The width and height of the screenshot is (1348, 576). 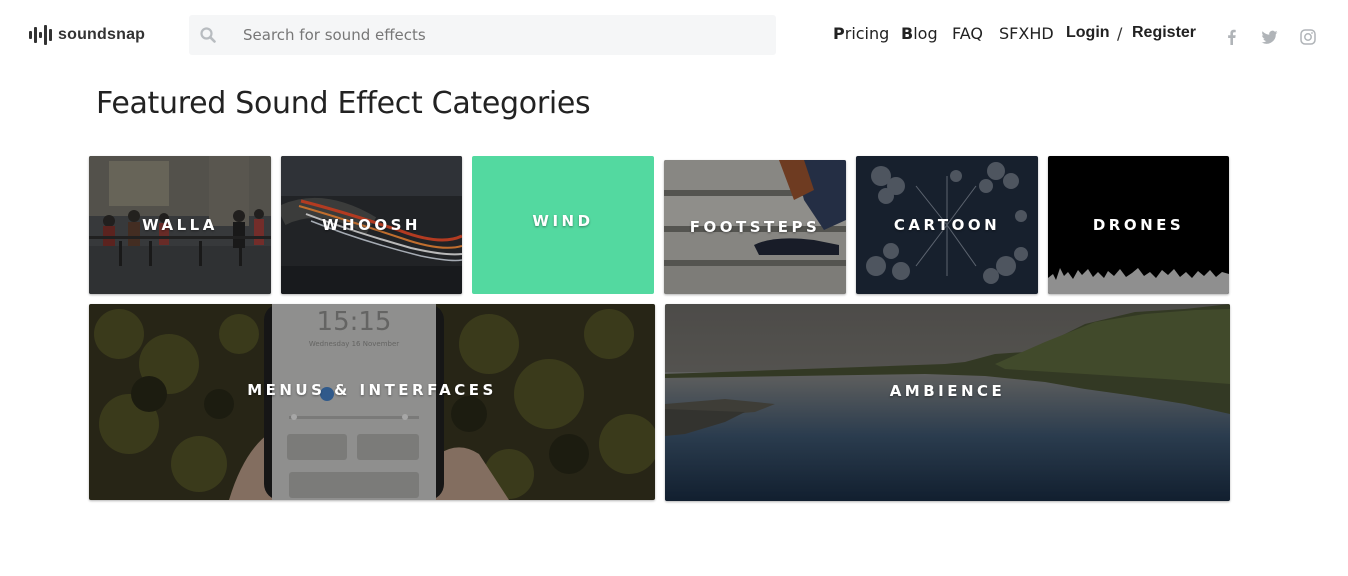 I want to click on category-tile-ambience: AMBIENCE, so click(x=947, y=402).